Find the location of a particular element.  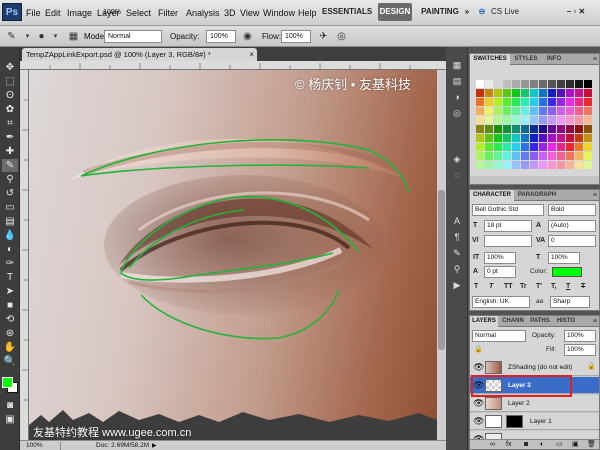

dodge-tool-icon: ◐ is located at coordinates (10, 249).